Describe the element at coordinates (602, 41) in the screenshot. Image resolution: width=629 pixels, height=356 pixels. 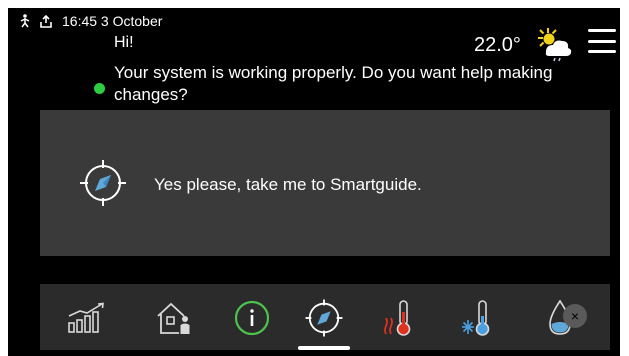
I see `hamburger-menu-icon` at that location.